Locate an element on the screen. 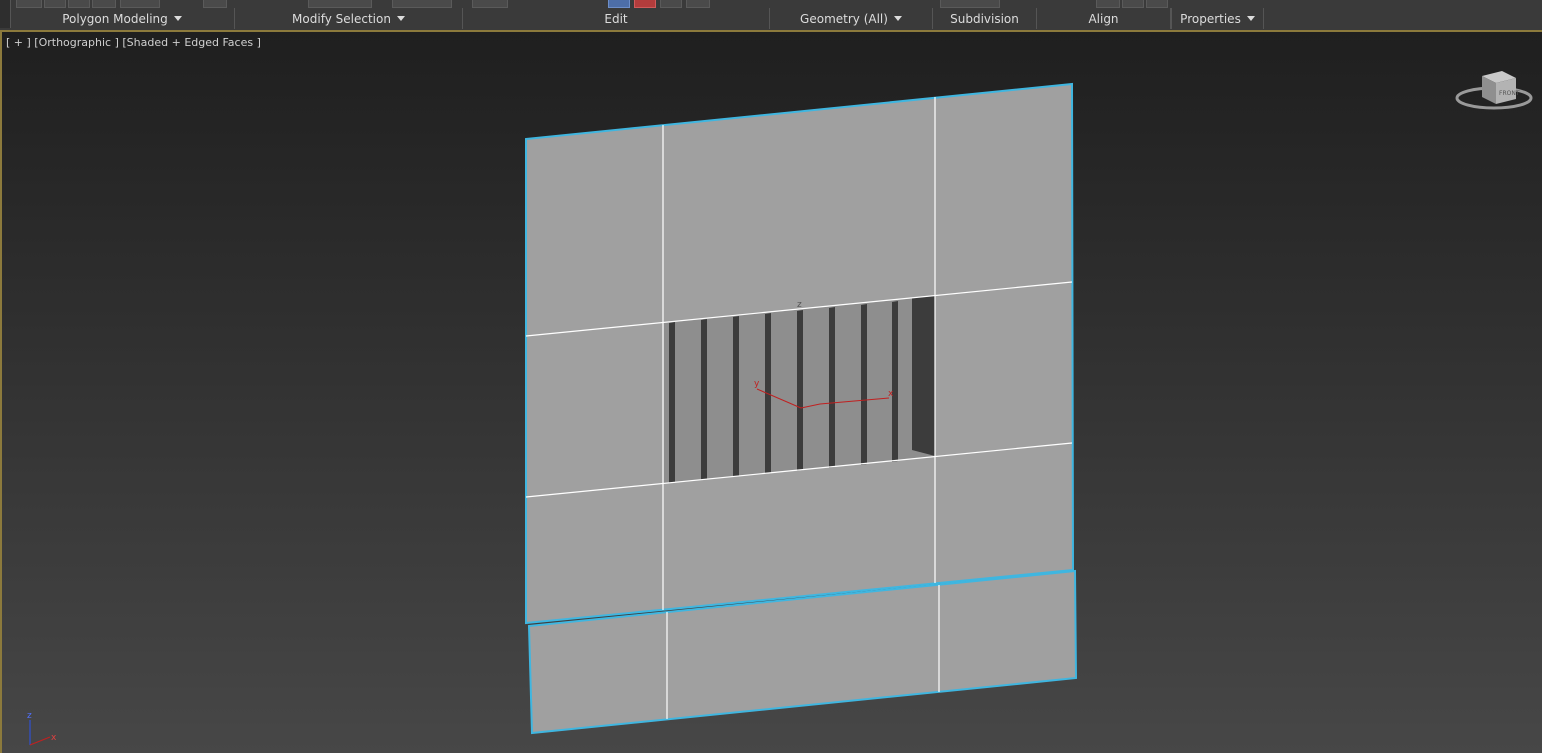 The image size is (1542, 753). ribbon-section-align: Align is located at coordinates (1104, 18).